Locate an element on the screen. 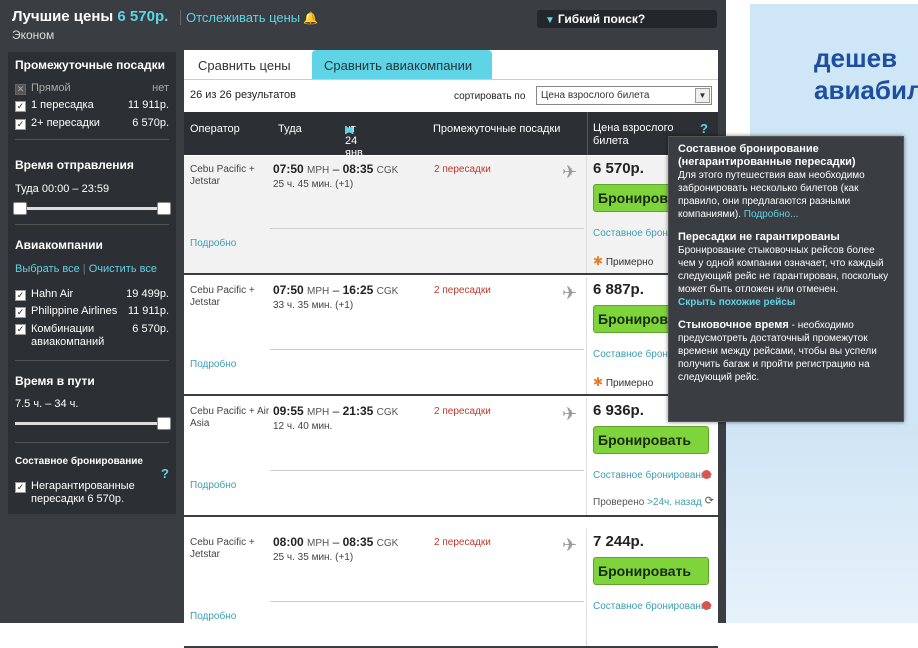  stops-filter-title: Промежуточные посадки is located at coordinates (90, 65).